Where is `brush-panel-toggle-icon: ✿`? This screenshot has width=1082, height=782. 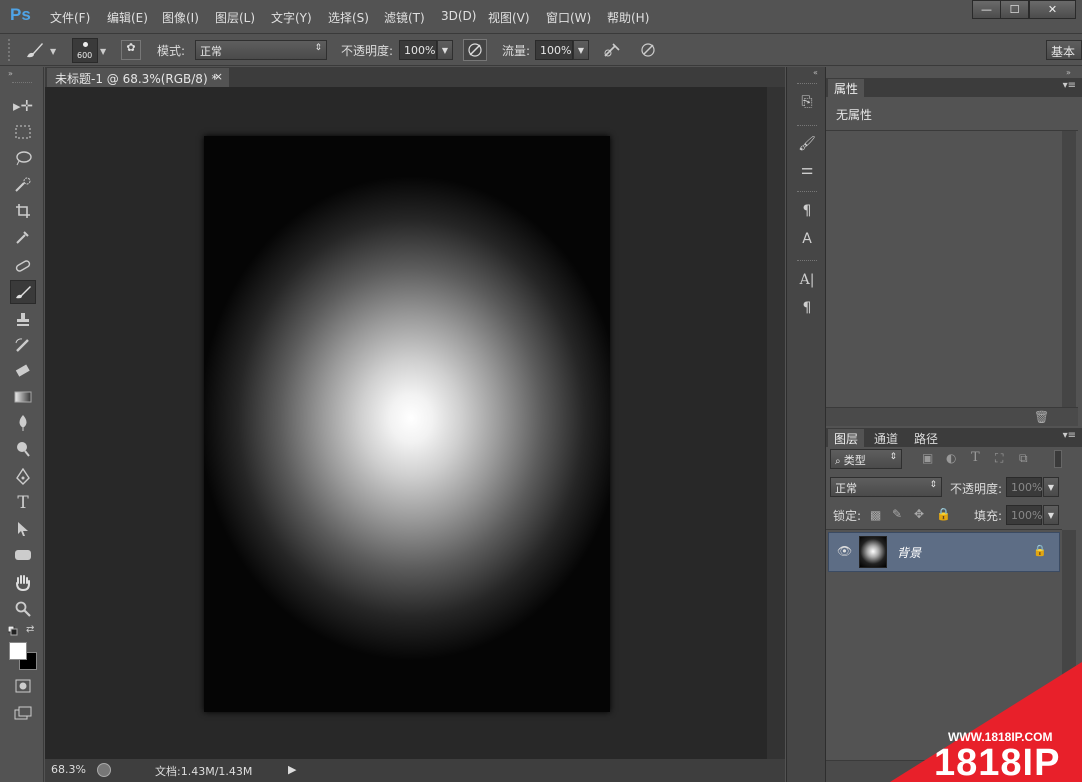
brush-panel-toggle-icon: ✿ is located at coordinates (131, 50).